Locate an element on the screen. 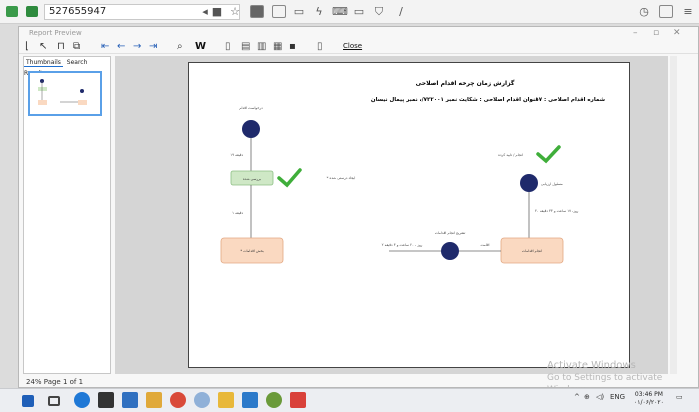 The width and height of the screenshot is (699, 412). app-blue-icon is located at coordinates (250, 400).